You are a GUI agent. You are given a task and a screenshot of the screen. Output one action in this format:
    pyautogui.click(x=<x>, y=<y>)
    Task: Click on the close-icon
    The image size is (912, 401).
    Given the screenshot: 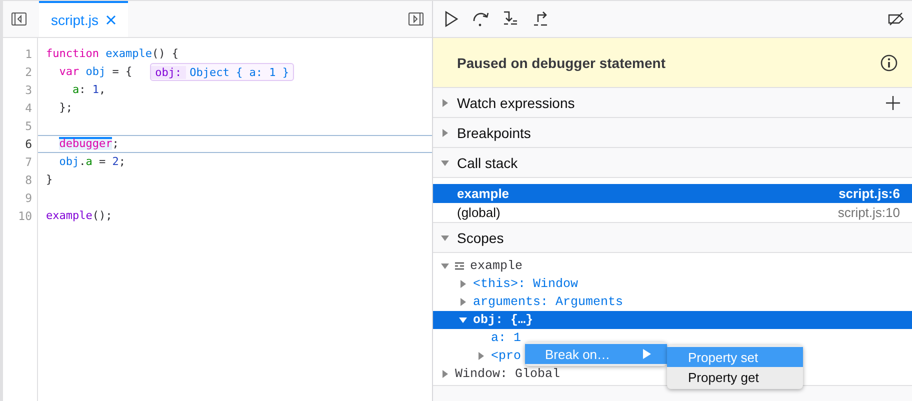 What is the action you would take?
    pyautogui.click(x=111, y=20)
    